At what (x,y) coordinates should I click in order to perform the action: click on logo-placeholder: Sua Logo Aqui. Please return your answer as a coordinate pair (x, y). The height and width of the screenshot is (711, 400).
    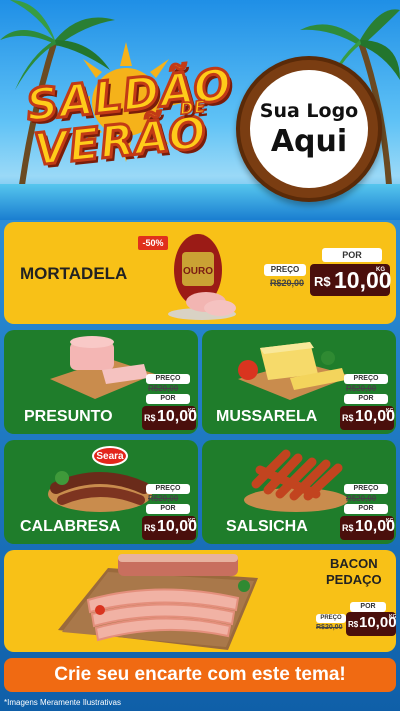
    Looking at the image, I should click on (309, 129).